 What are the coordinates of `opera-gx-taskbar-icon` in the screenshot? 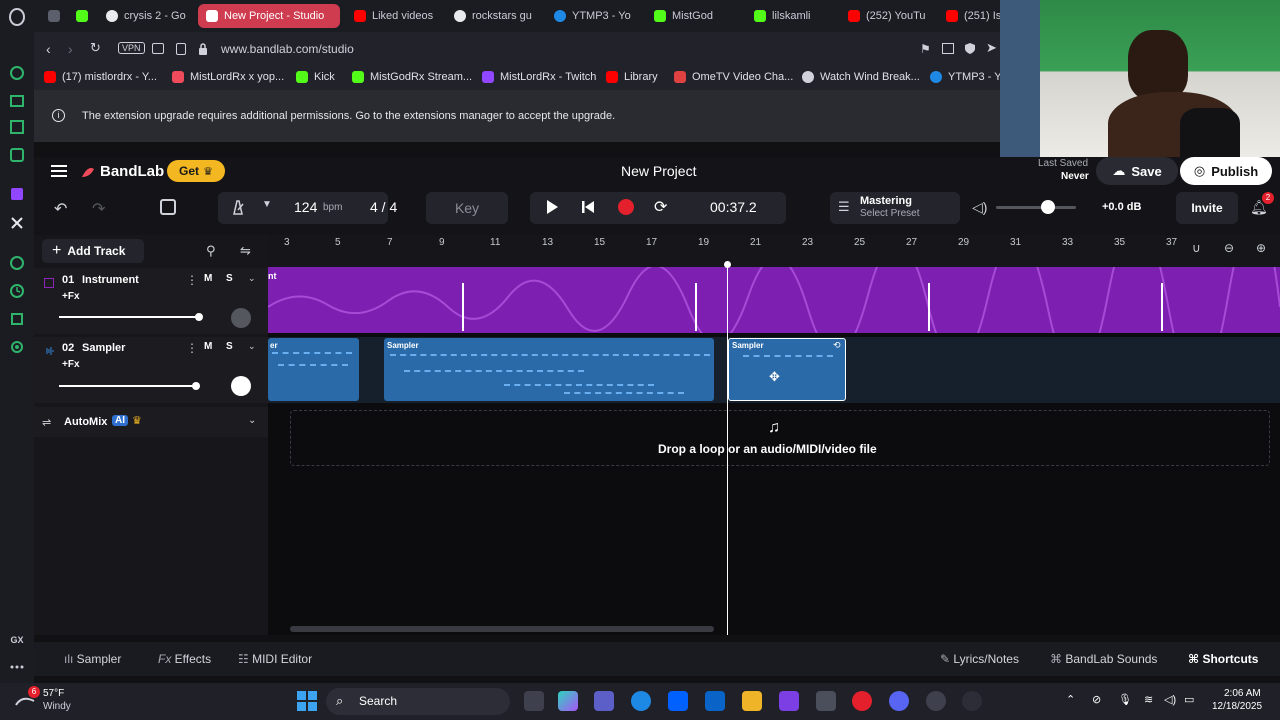 It's located at (862, 701).